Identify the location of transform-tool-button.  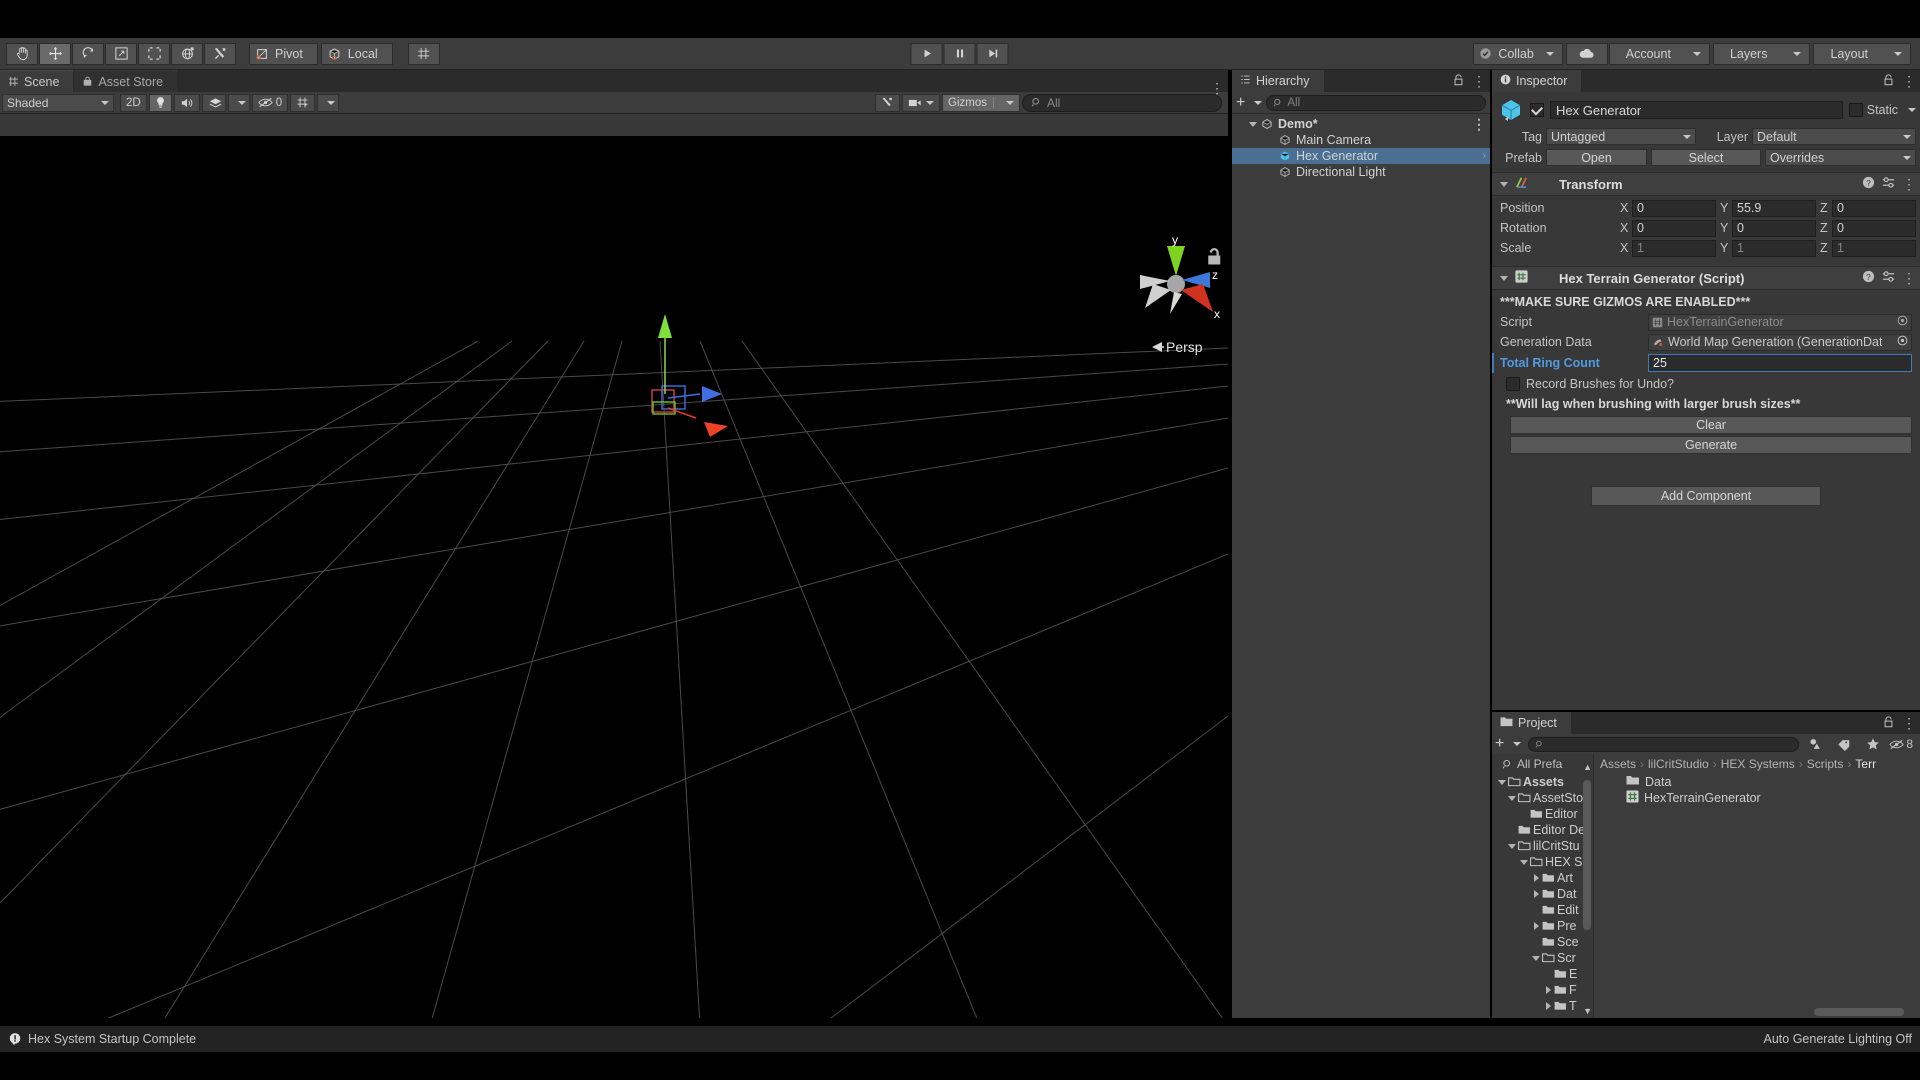
(187, 53).